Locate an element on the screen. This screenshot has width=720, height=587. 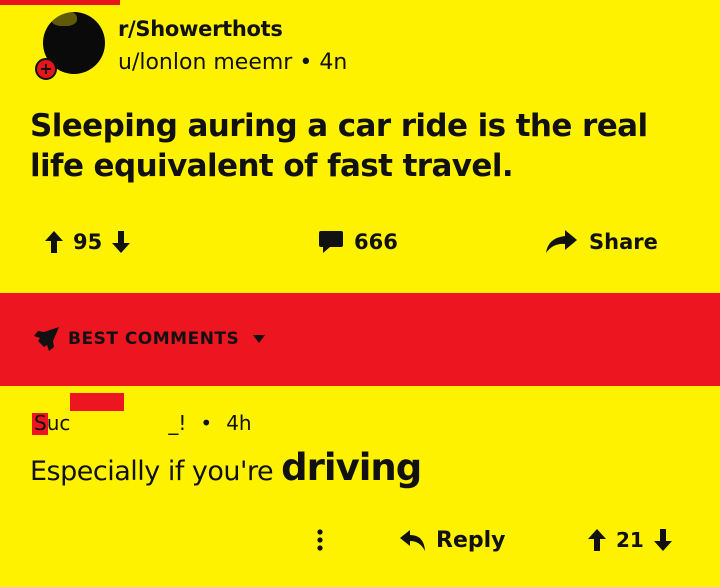
chevron-down-icon is located at coordinates (259, 339).